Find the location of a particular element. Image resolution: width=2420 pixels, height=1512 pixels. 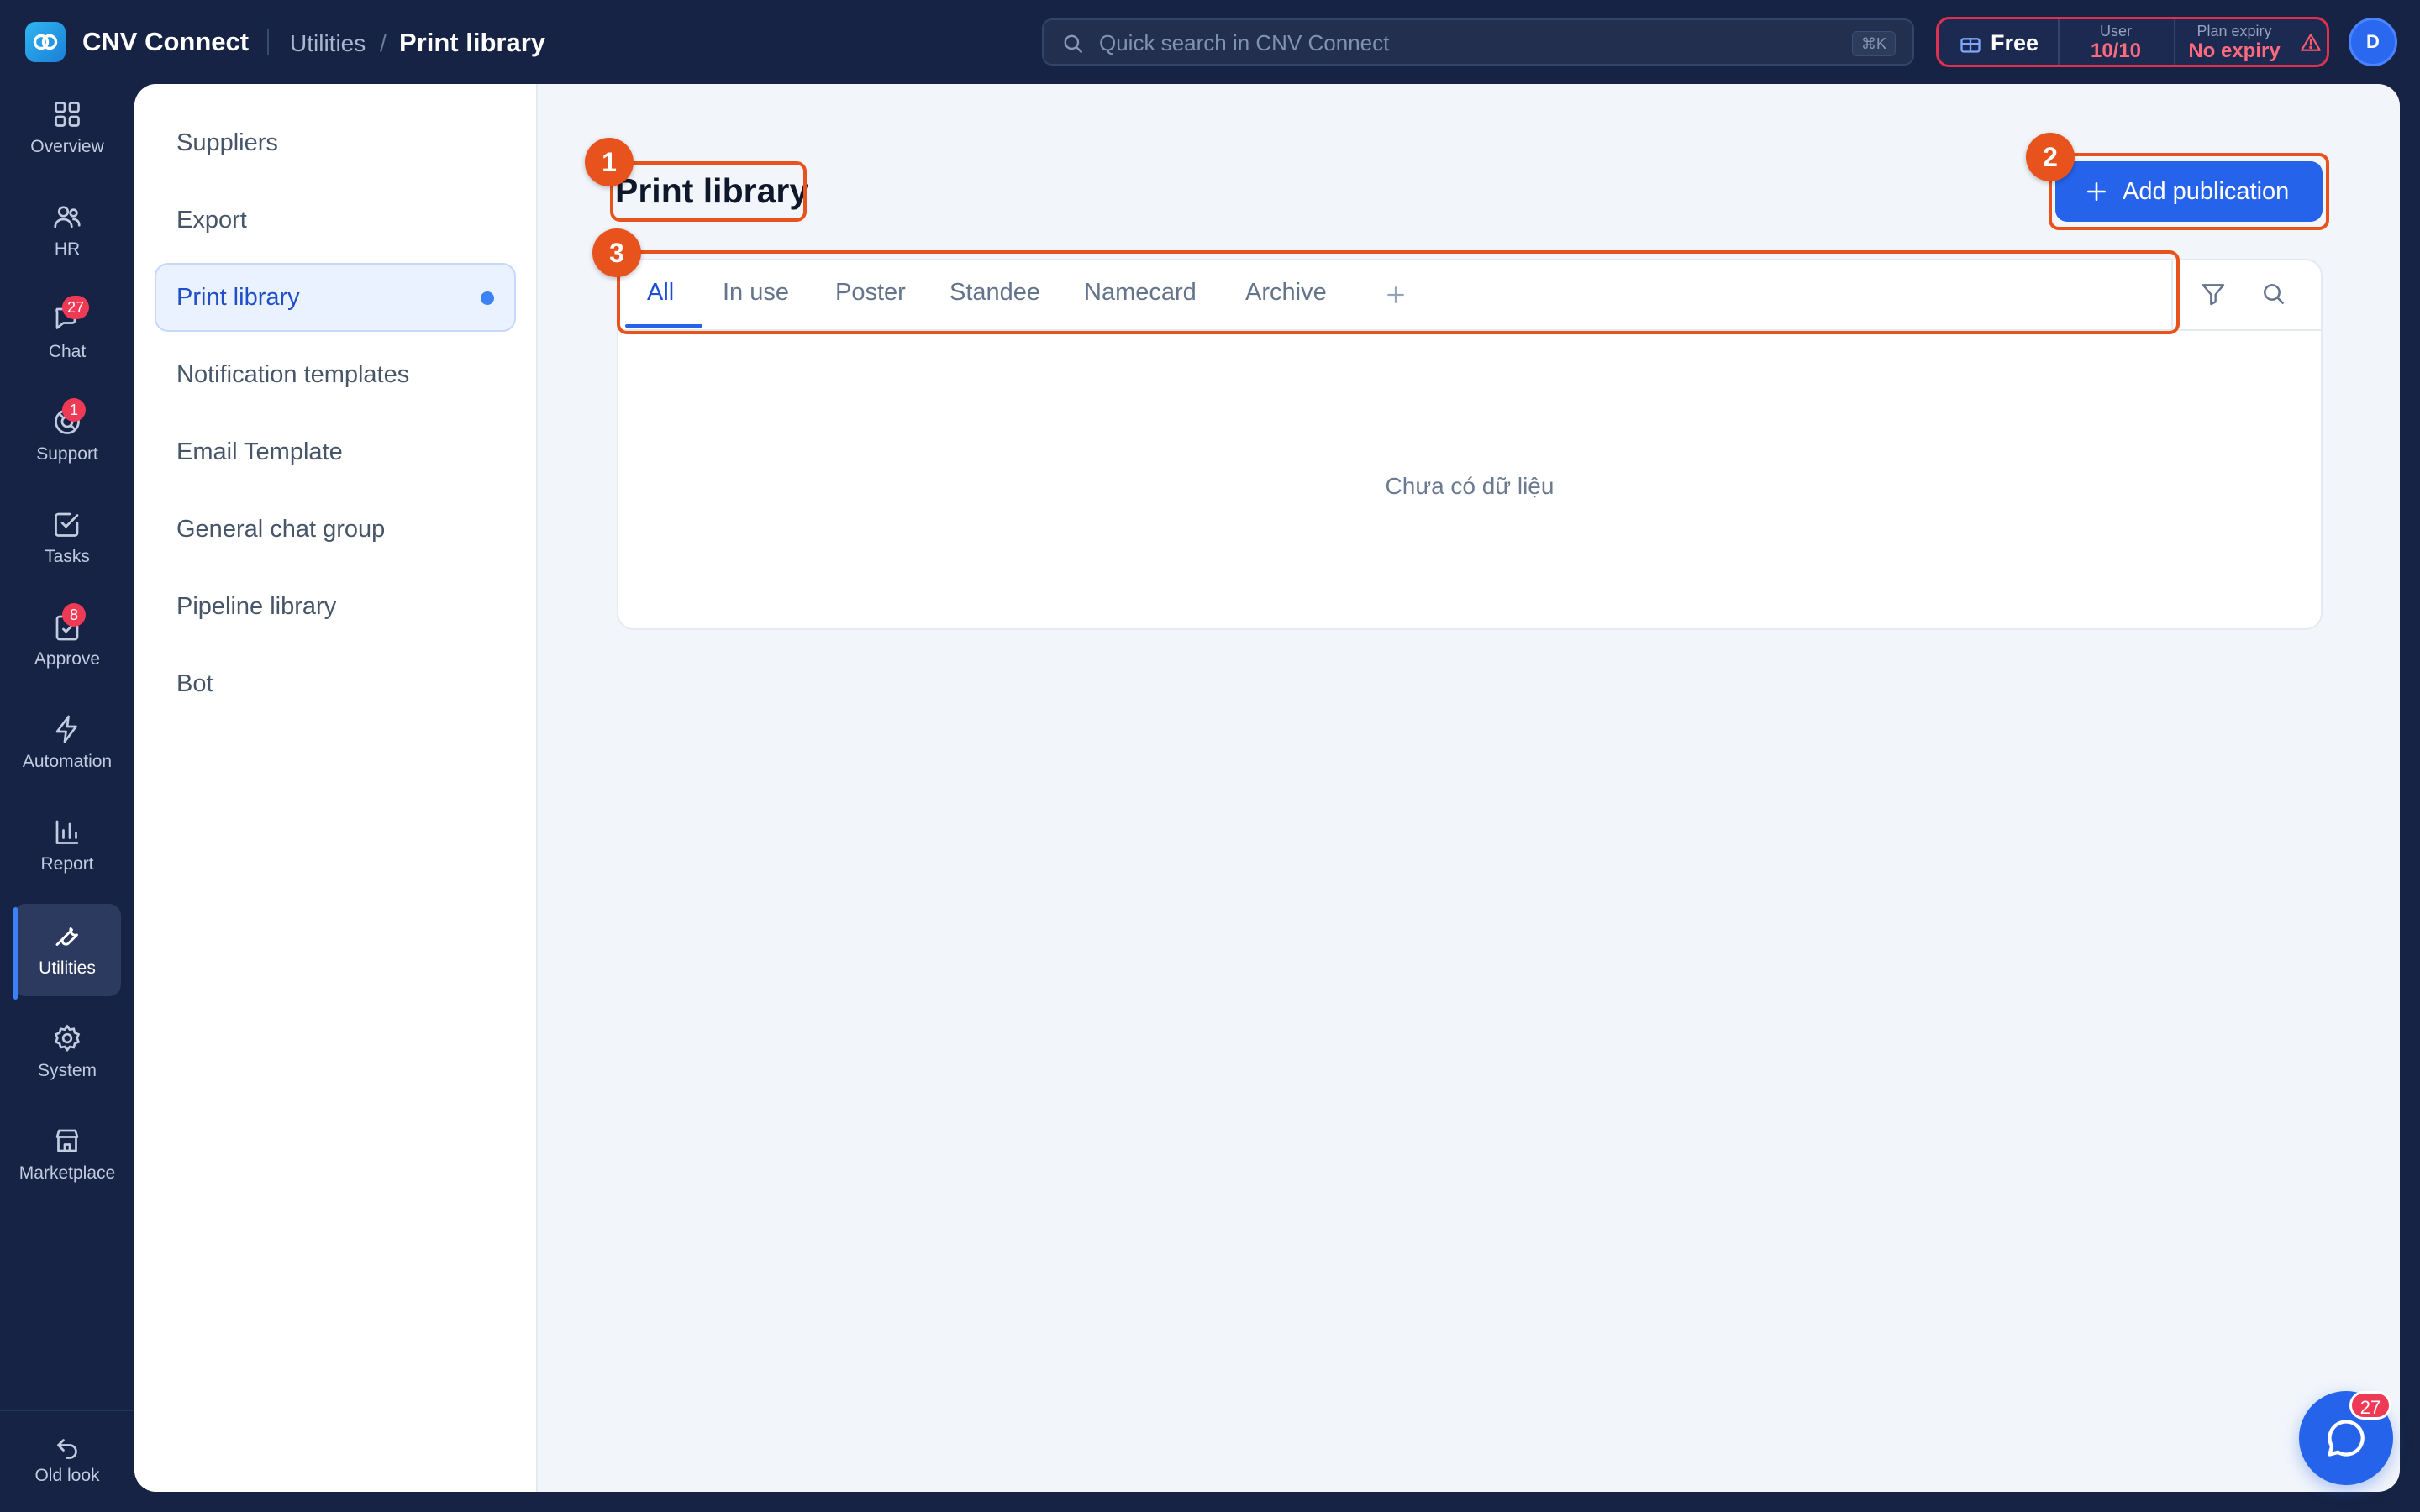

users-icon is located at coordinates (67, 217).